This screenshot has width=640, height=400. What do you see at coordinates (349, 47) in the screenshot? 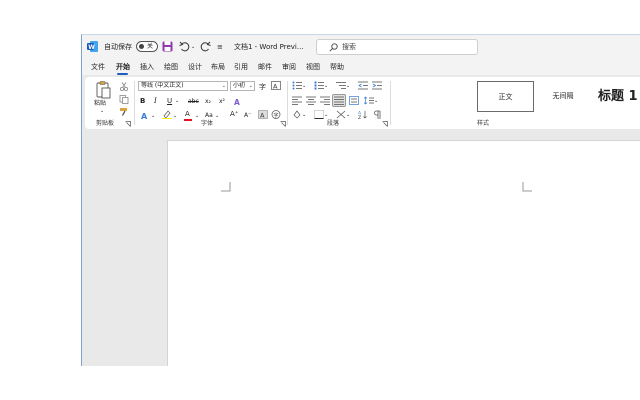
I see `search-placeholder: 搜索` at bounding box center [349, 47].